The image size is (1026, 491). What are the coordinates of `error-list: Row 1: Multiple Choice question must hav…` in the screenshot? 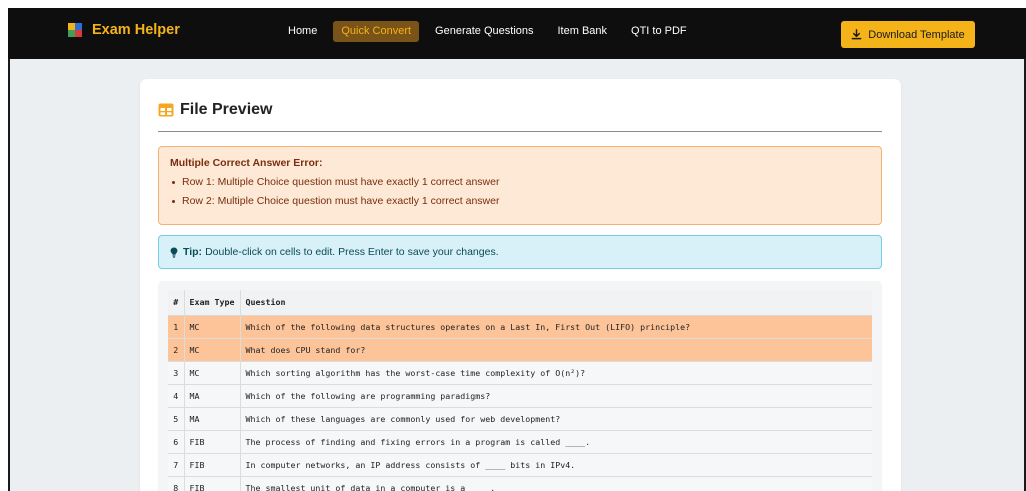 It's located at (520, 191).